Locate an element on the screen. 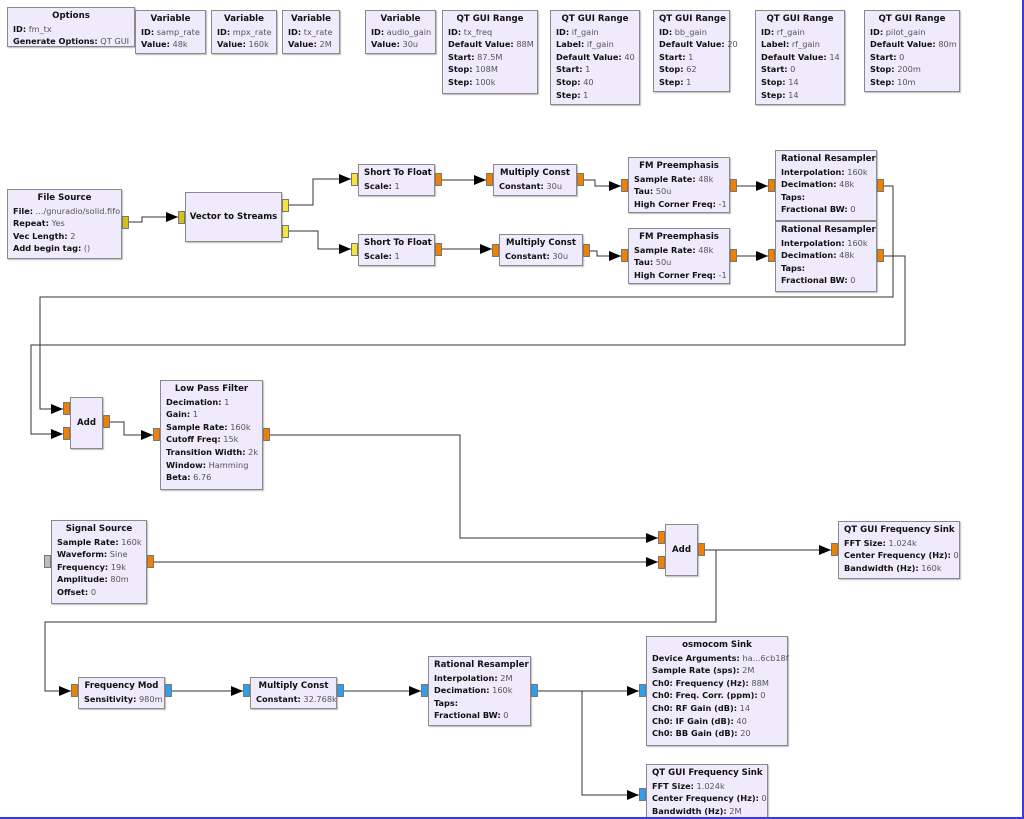 This screenshot has height=819, width=1024. param-value: 30u is located at coordinates (560, 255).